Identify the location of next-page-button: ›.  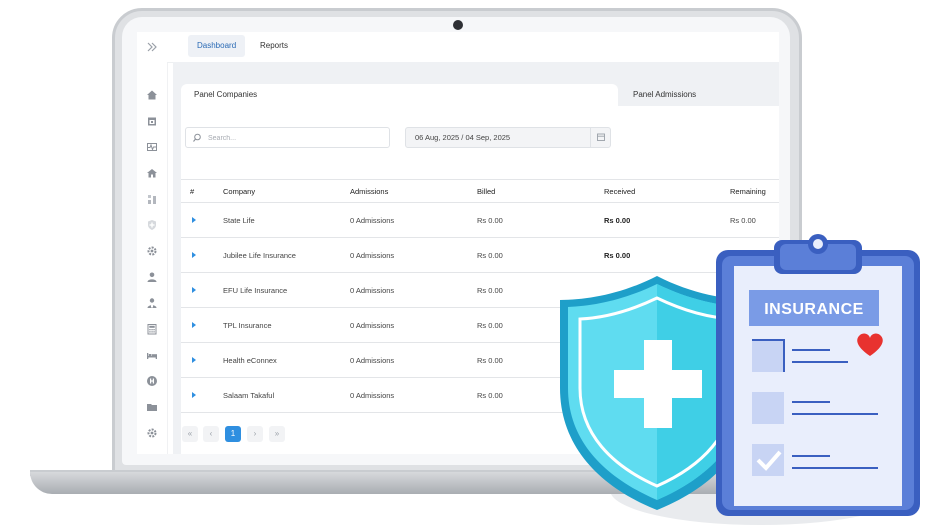
(255, 434).